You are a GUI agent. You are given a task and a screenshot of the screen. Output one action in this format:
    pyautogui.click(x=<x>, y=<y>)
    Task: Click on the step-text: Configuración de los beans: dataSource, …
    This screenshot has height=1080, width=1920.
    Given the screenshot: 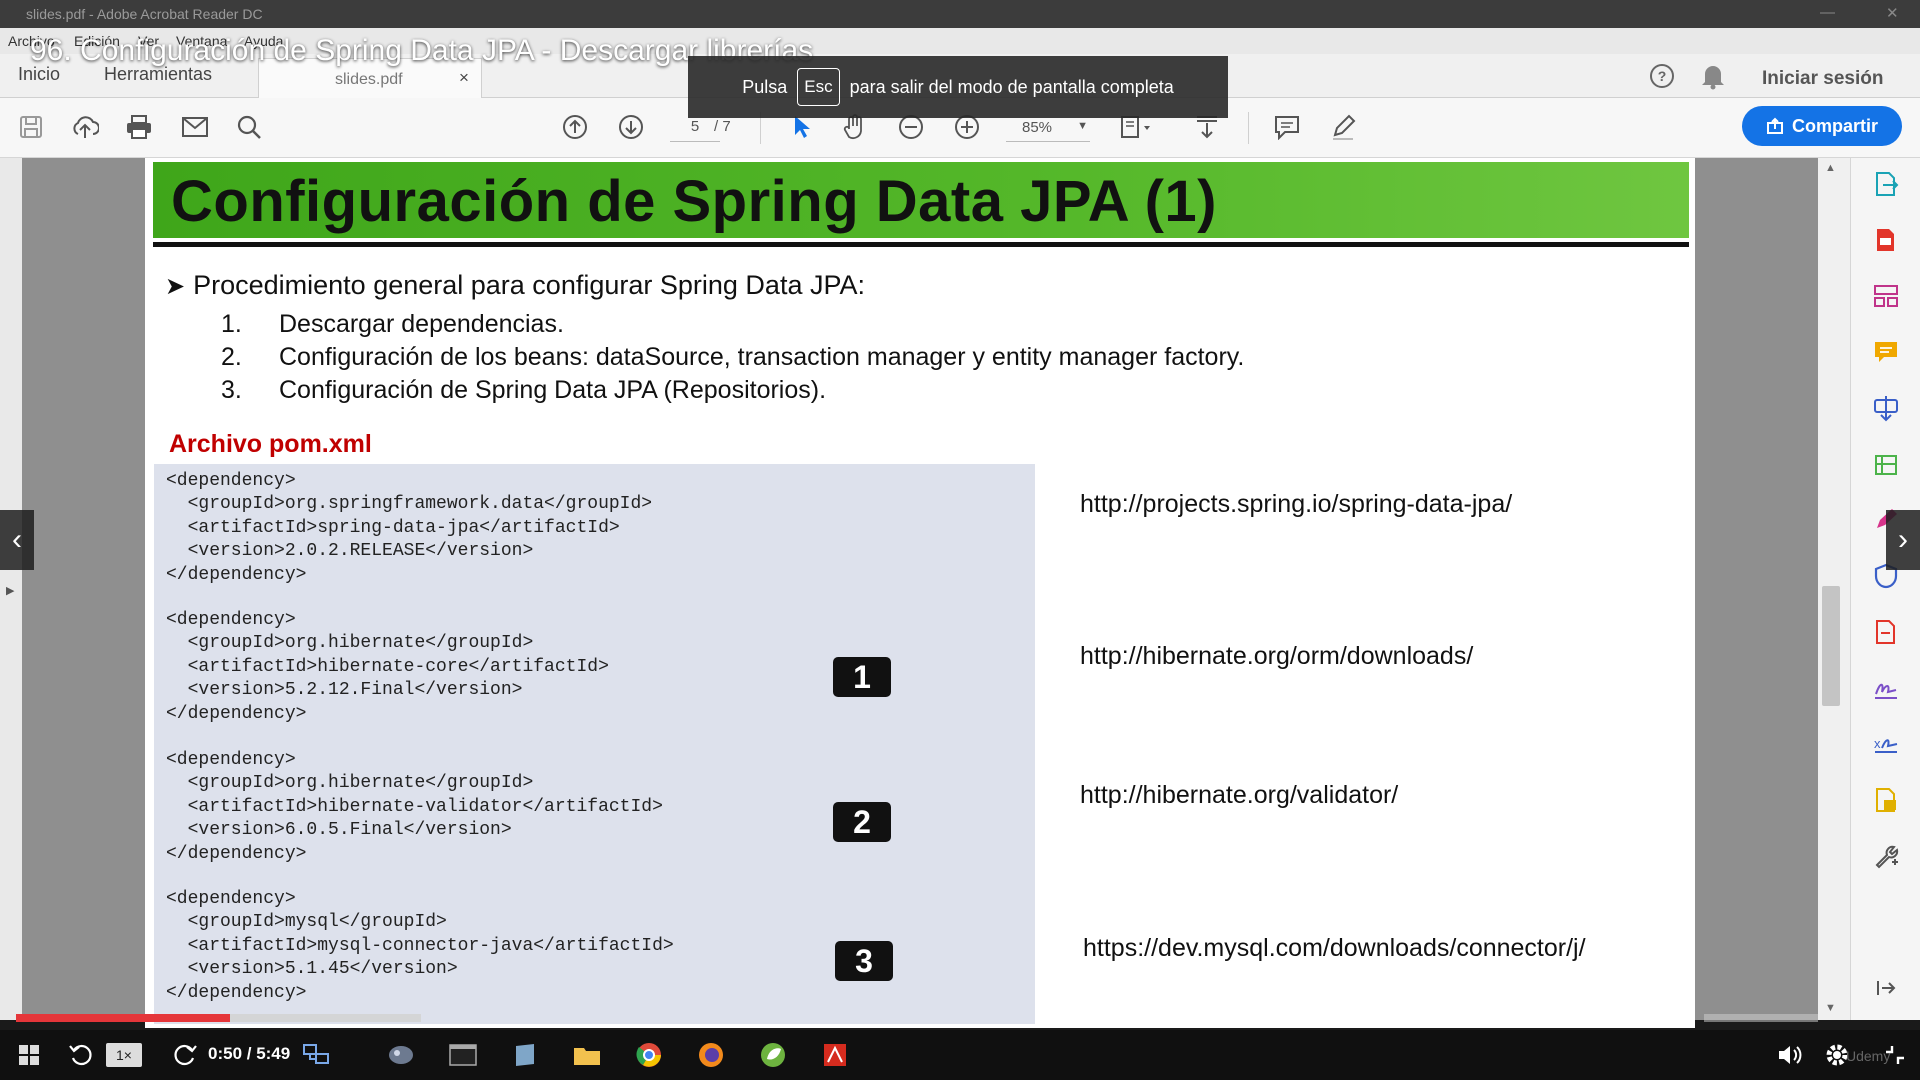 What is the action you would take?
    pyautogui.click(x=762, y=357)
    